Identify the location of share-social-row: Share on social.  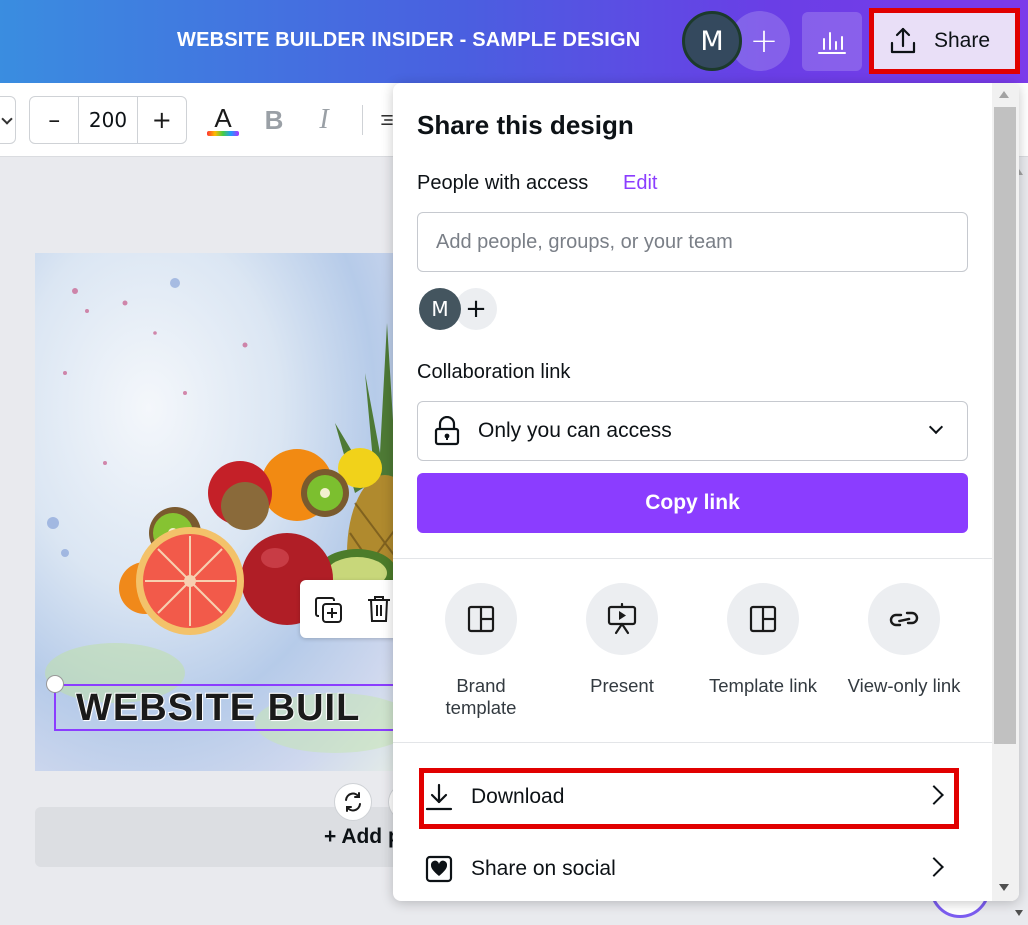
(690, 869).